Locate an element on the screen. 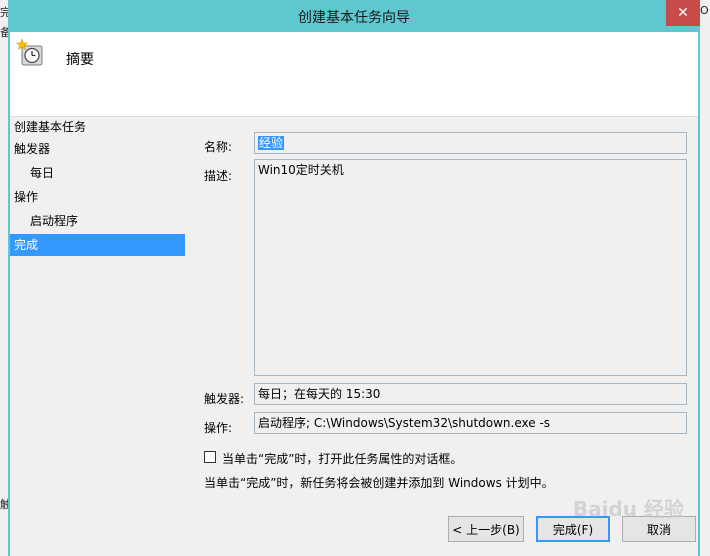 This screenshot has height=556, width=710. checkbox-label: 当单击“完成”时，打开此任务属性的对话框。 is located at coordinates (342, 458).